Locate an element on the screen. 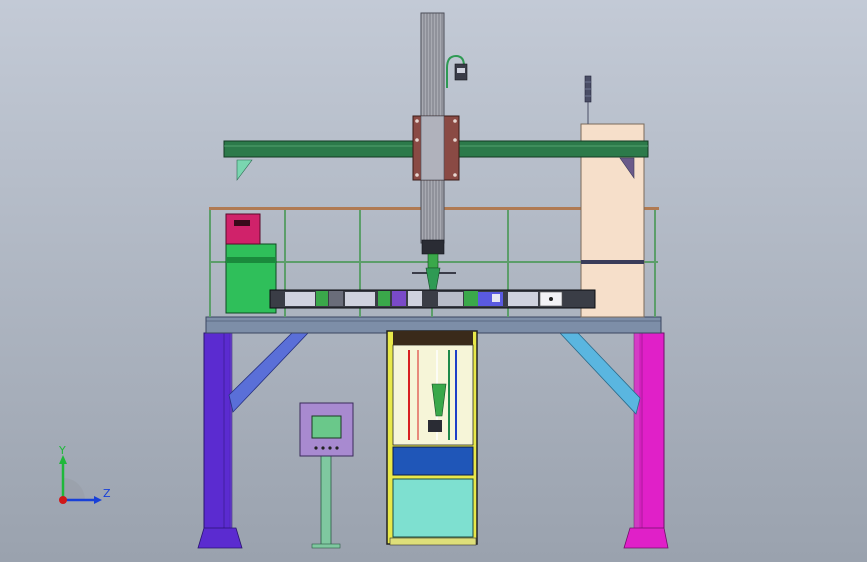 The image size is (867, 562). enclosure-band is located at coordinates (433, 461).